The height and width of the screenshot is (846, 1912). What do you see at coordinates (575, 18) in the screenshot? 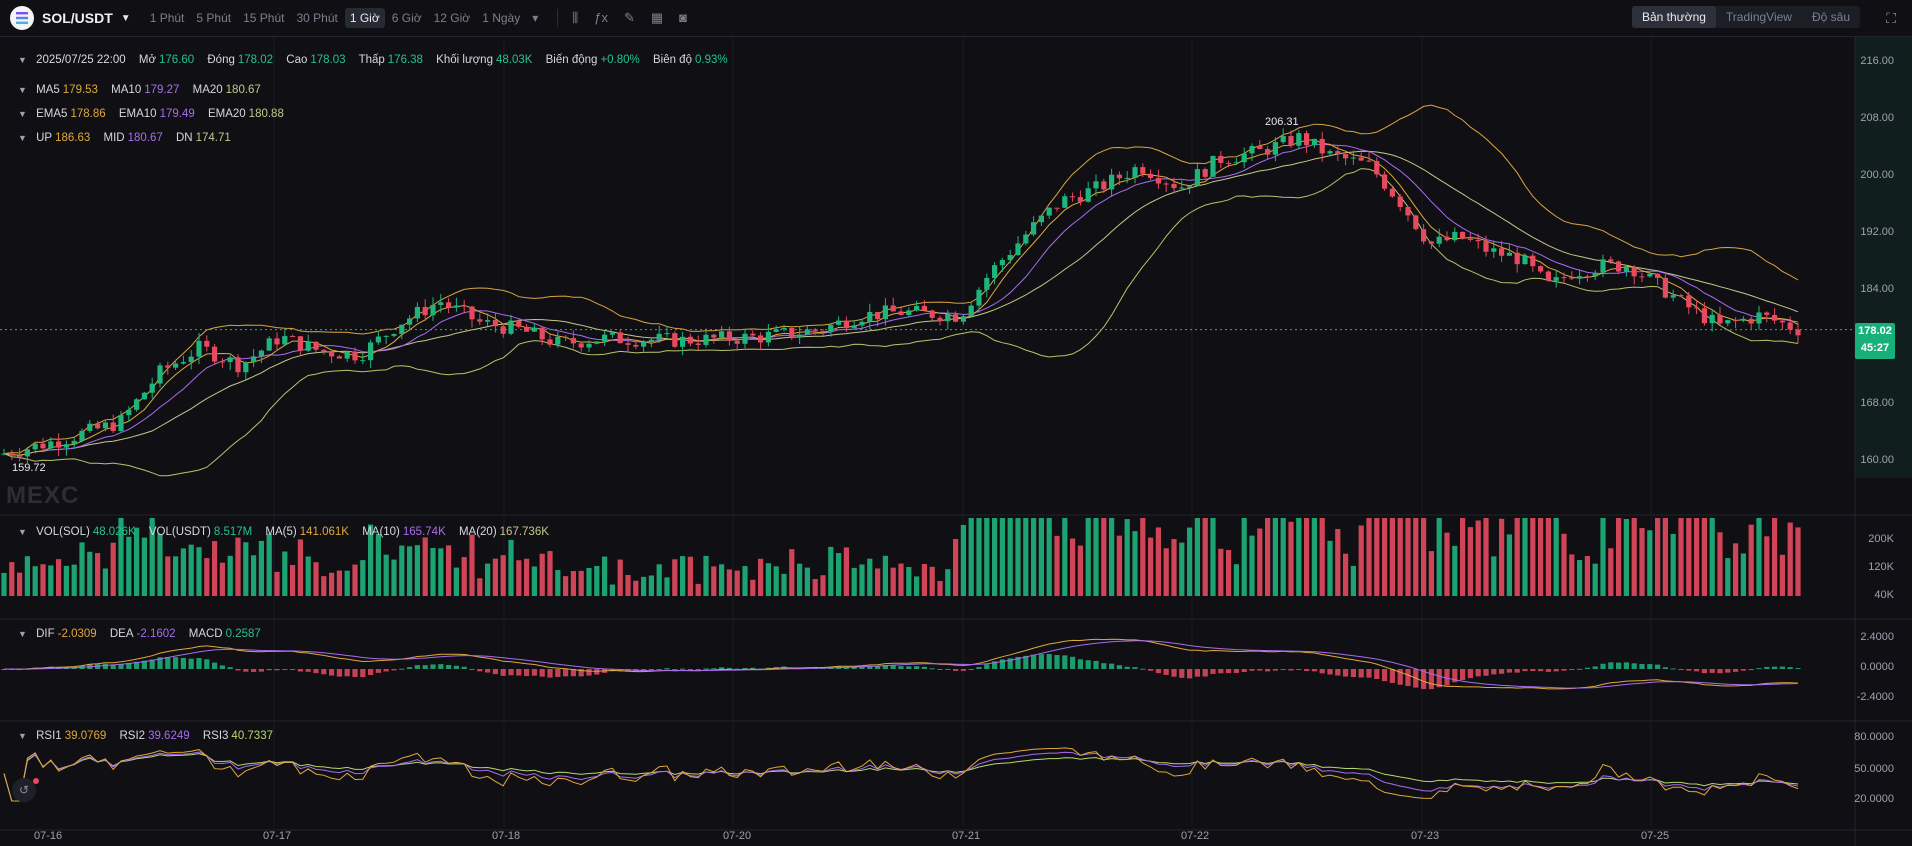
I see `candle-type-icon: ⫼` at bounding box center [575, 18].